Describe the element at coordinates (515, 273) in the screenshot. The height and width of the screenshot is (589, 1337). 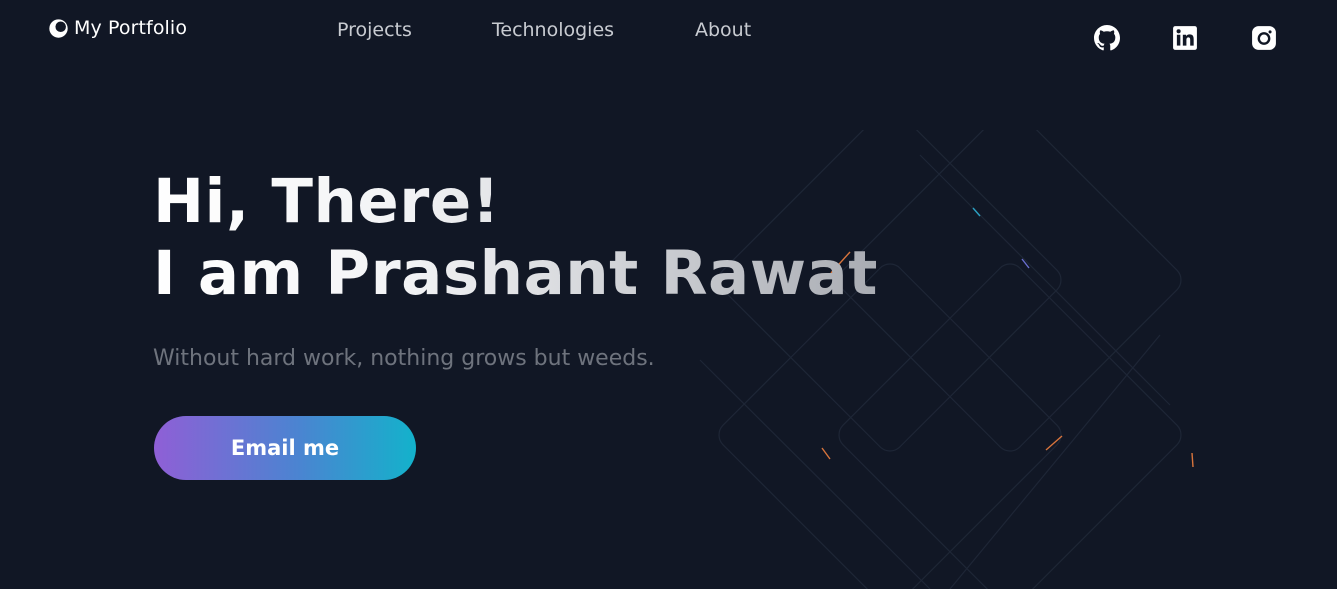
I see `hero-name: I am Prashant Rawat` at that location.